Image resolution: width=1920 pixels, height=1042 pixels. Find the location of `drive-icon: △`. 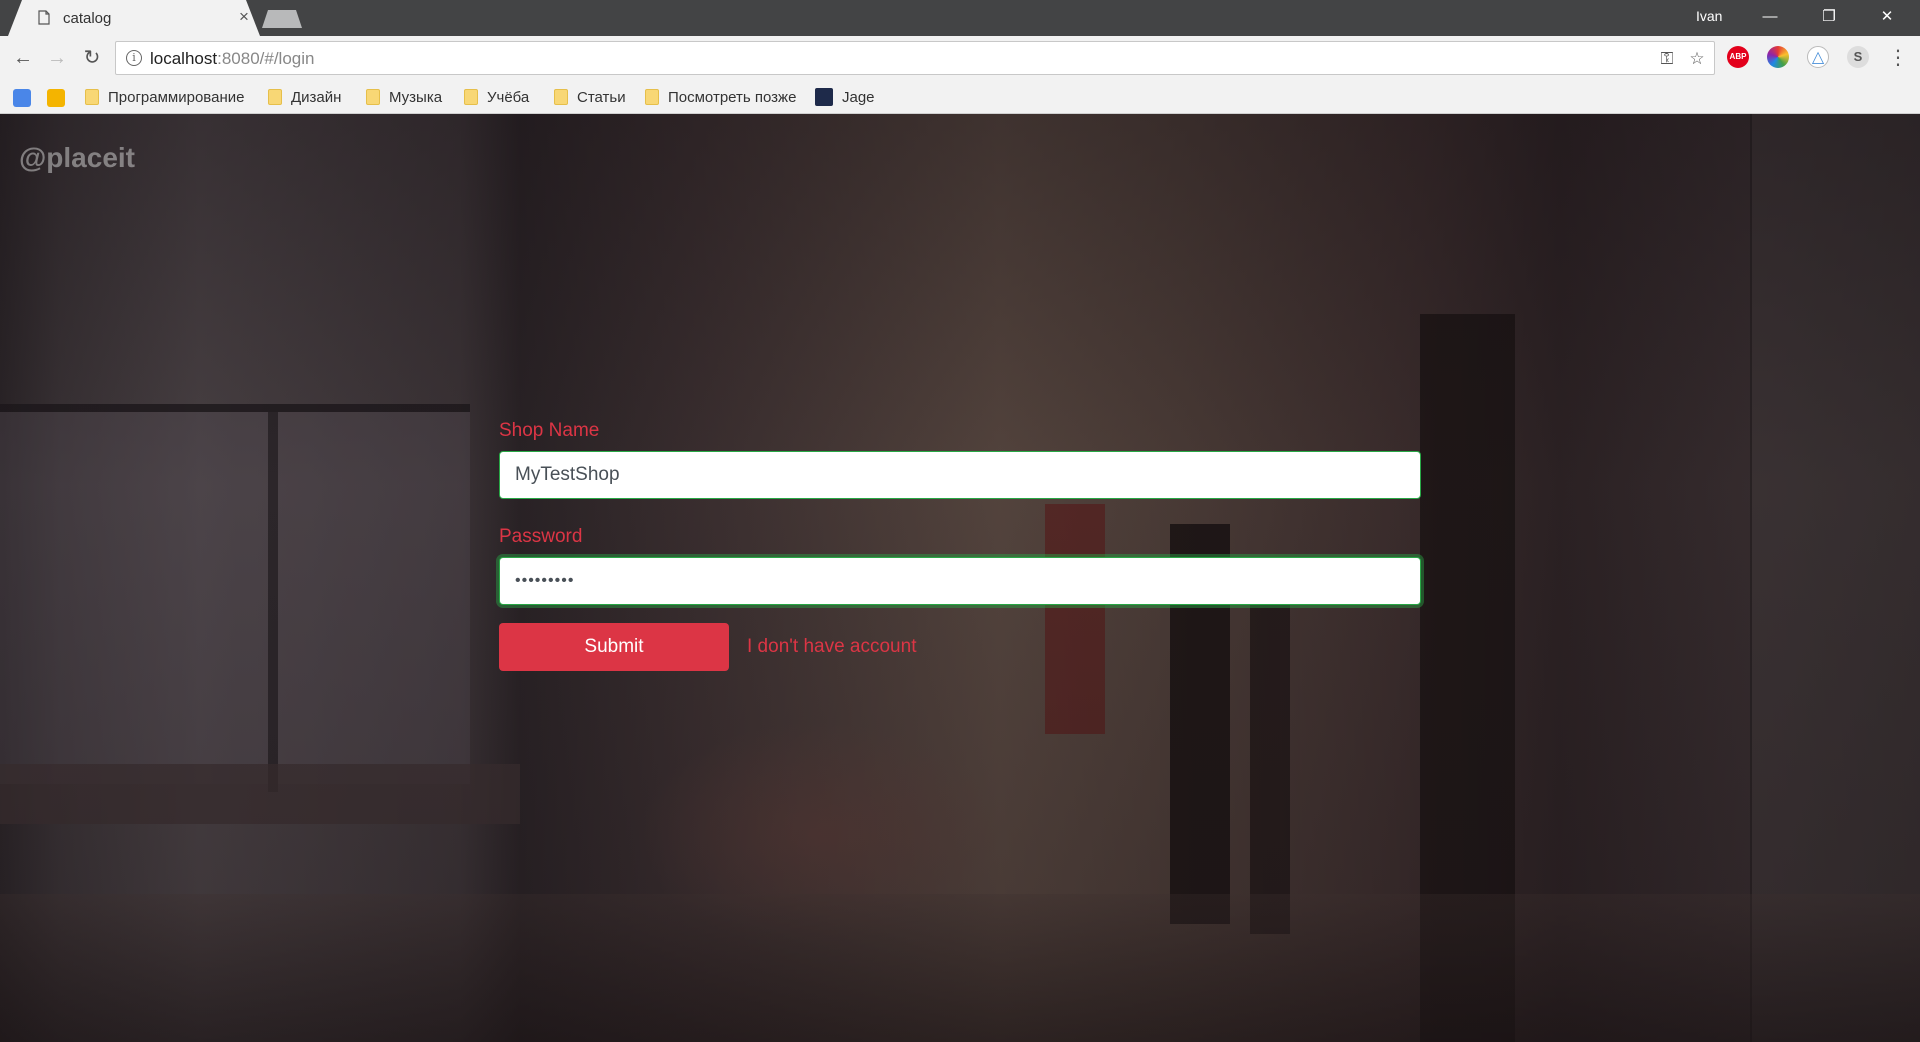

drive-icon: △ is located at coordinates (1818, 57).